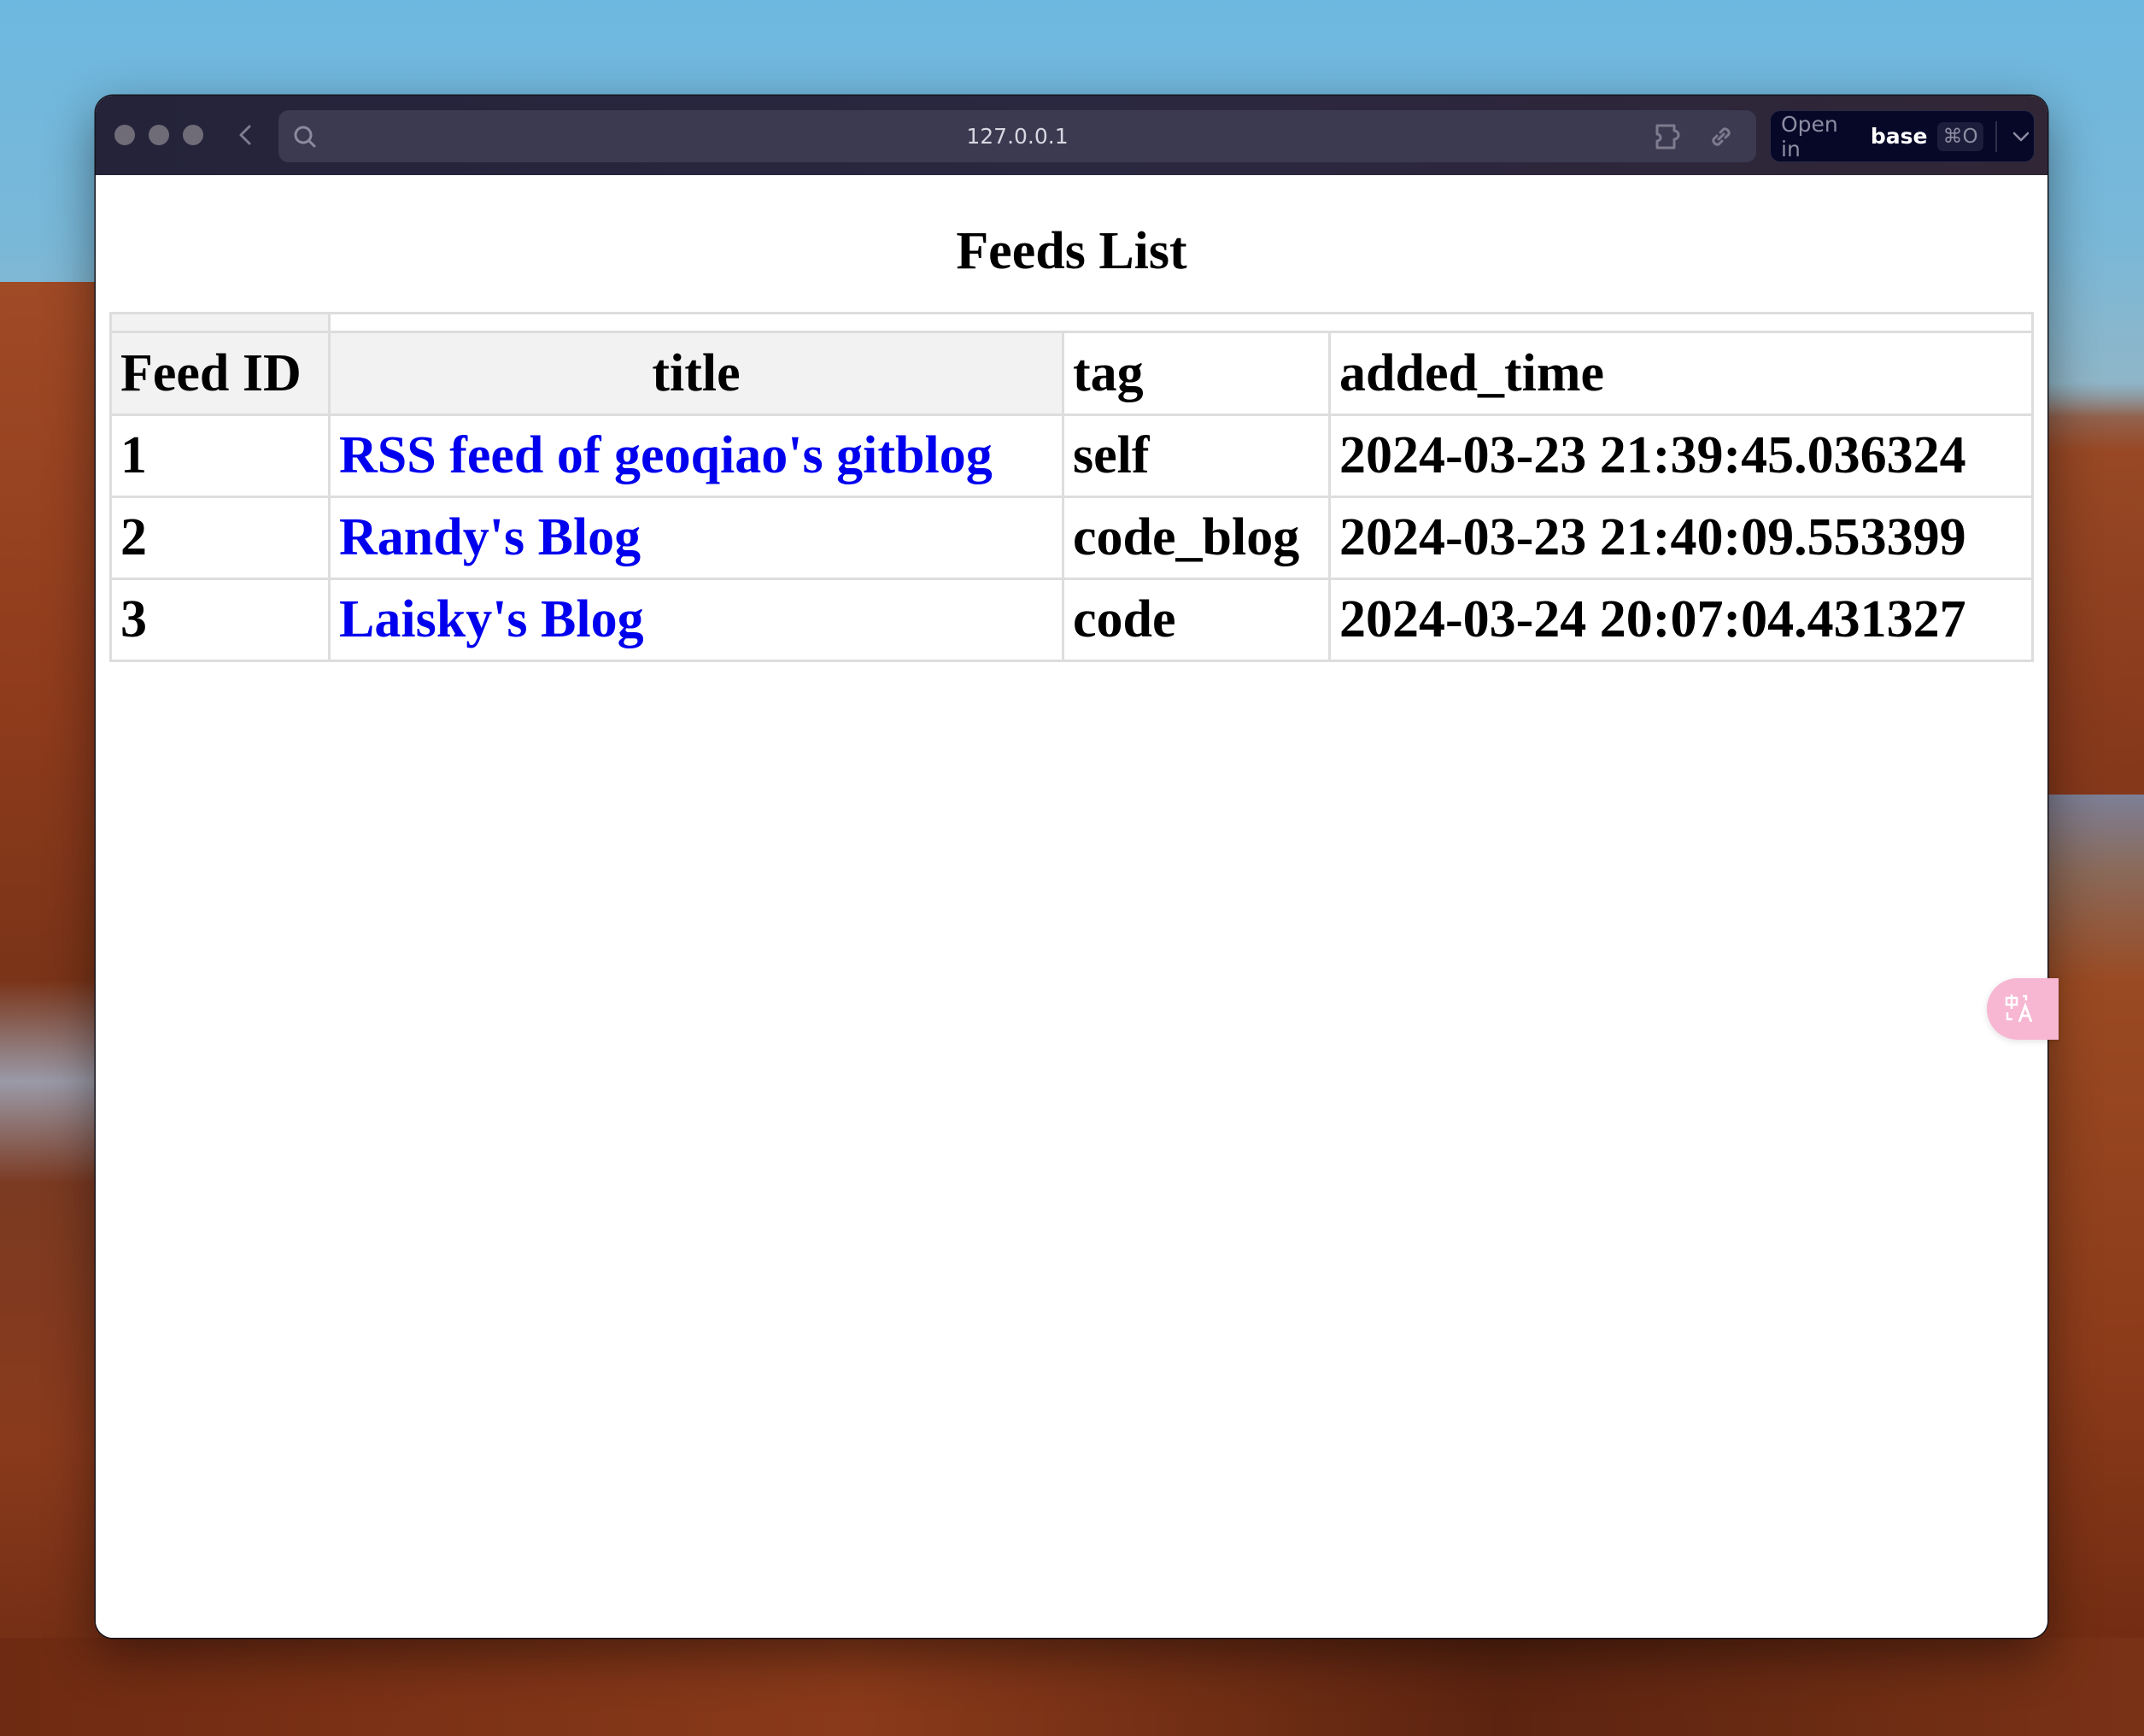 The width and height of the screenshot is (2144, 1736). I want to click on keyboard-shortcut-badge: ⌘O, so click(1960, 136).